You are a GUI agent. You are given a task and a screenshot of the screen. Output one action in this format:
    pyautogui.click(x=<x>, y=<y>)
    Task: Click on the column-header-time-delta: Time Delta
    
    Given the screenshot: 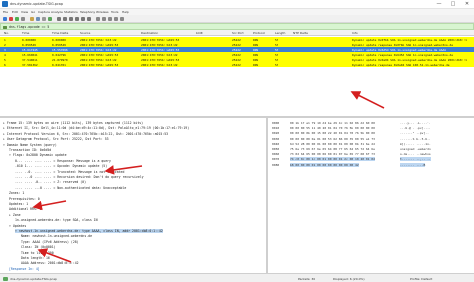 What is the action you would take?
    pyautogui.click(x=60, y=33)
    